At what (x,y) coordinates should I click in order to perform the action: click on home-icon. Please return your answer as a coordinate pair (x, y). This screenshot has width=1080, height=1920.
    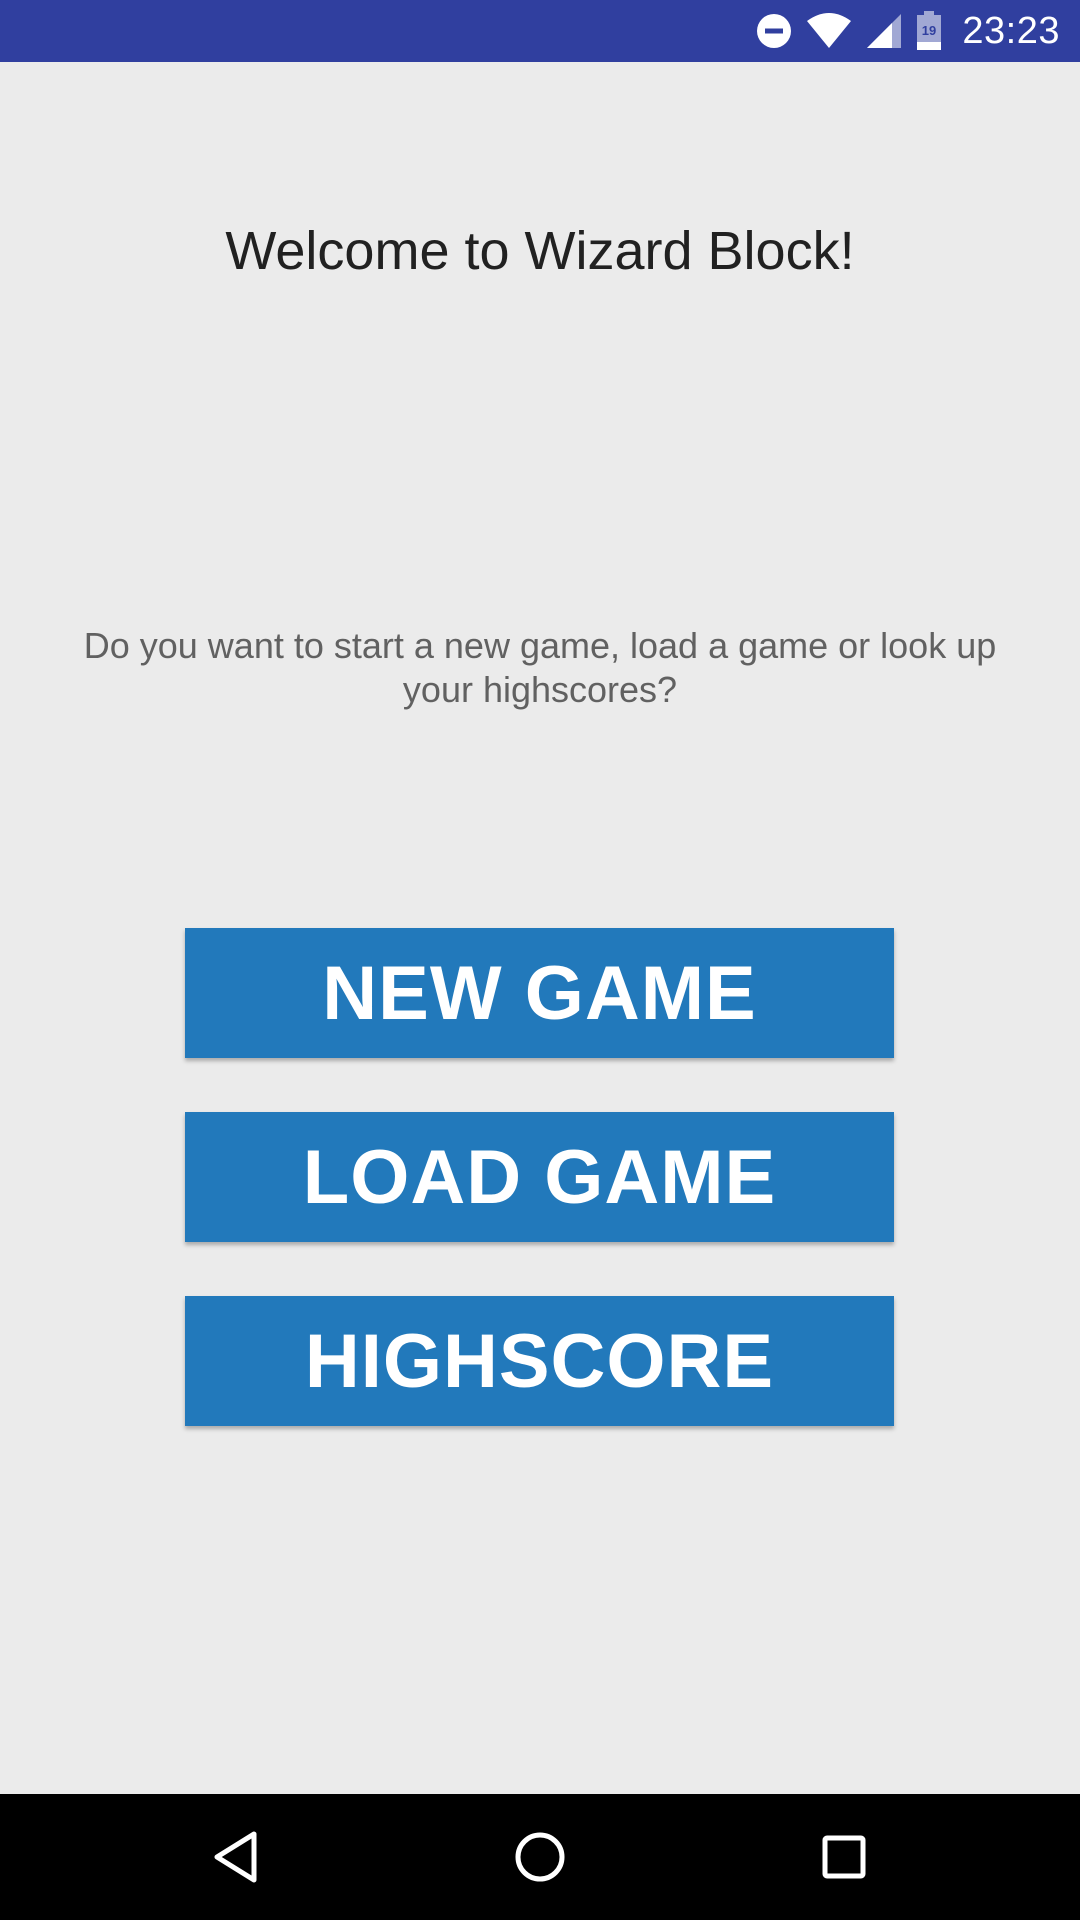
    Looking at the image, I should click on (540, 1857).